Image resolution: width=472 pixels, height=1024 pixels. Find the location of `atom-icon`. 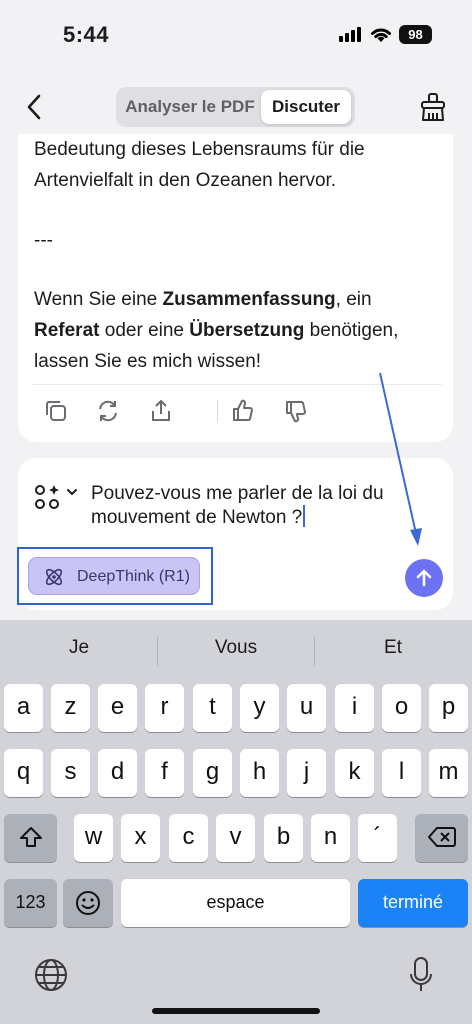

atom-icon is located at coordinates (54, 577).